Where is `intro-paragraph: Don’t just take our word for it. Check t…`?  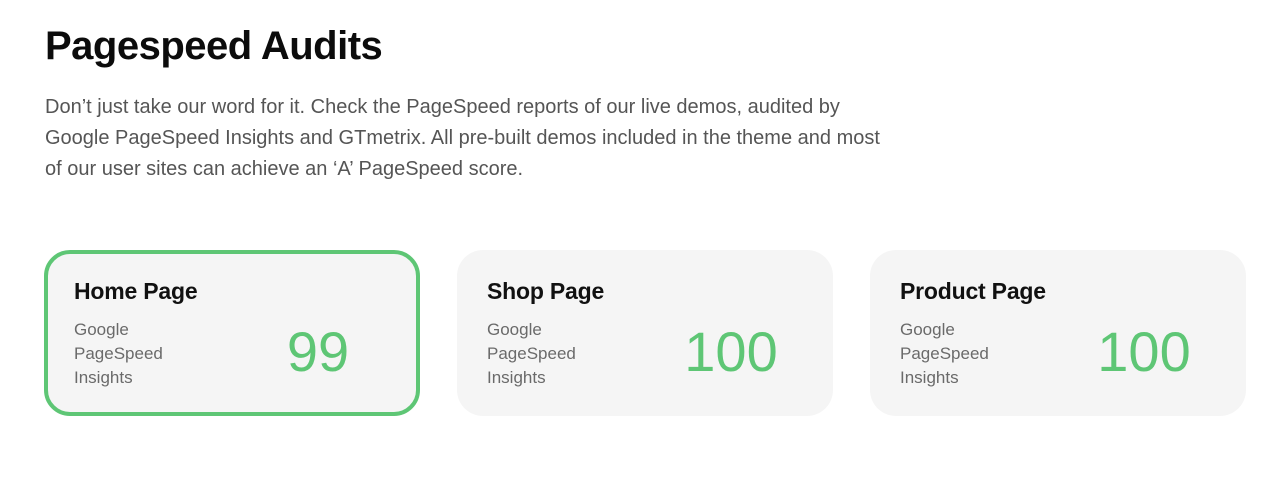
intro-paragraph: Don’t just take our word for it. Check t… is located at coordinates (462, 138).